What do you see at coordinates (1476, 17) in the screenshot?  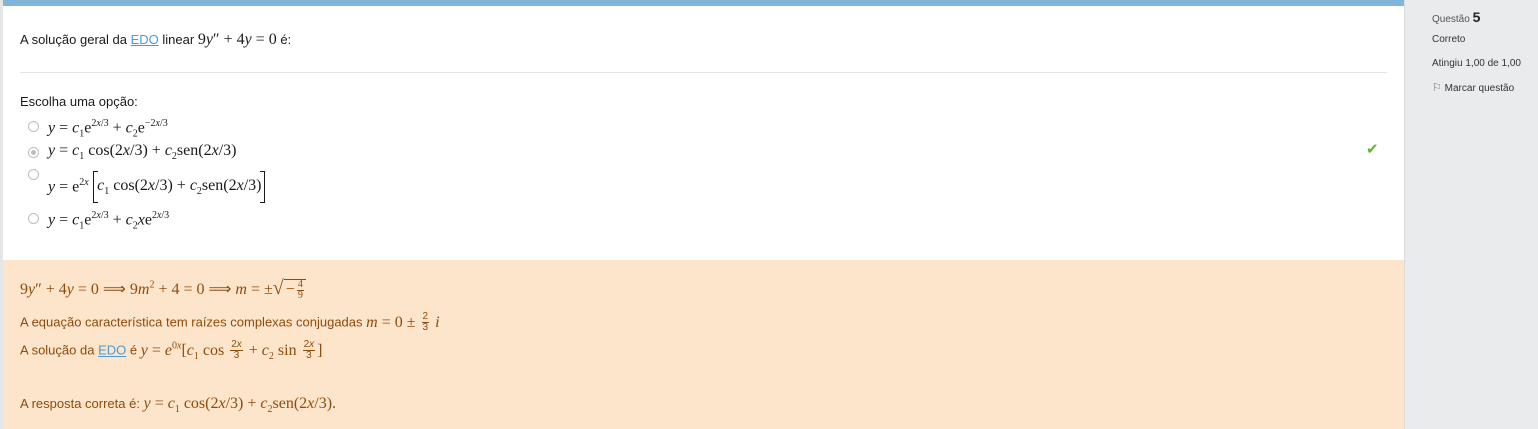 I see `question-number-value: 5` at bounding box center [1476, 17].